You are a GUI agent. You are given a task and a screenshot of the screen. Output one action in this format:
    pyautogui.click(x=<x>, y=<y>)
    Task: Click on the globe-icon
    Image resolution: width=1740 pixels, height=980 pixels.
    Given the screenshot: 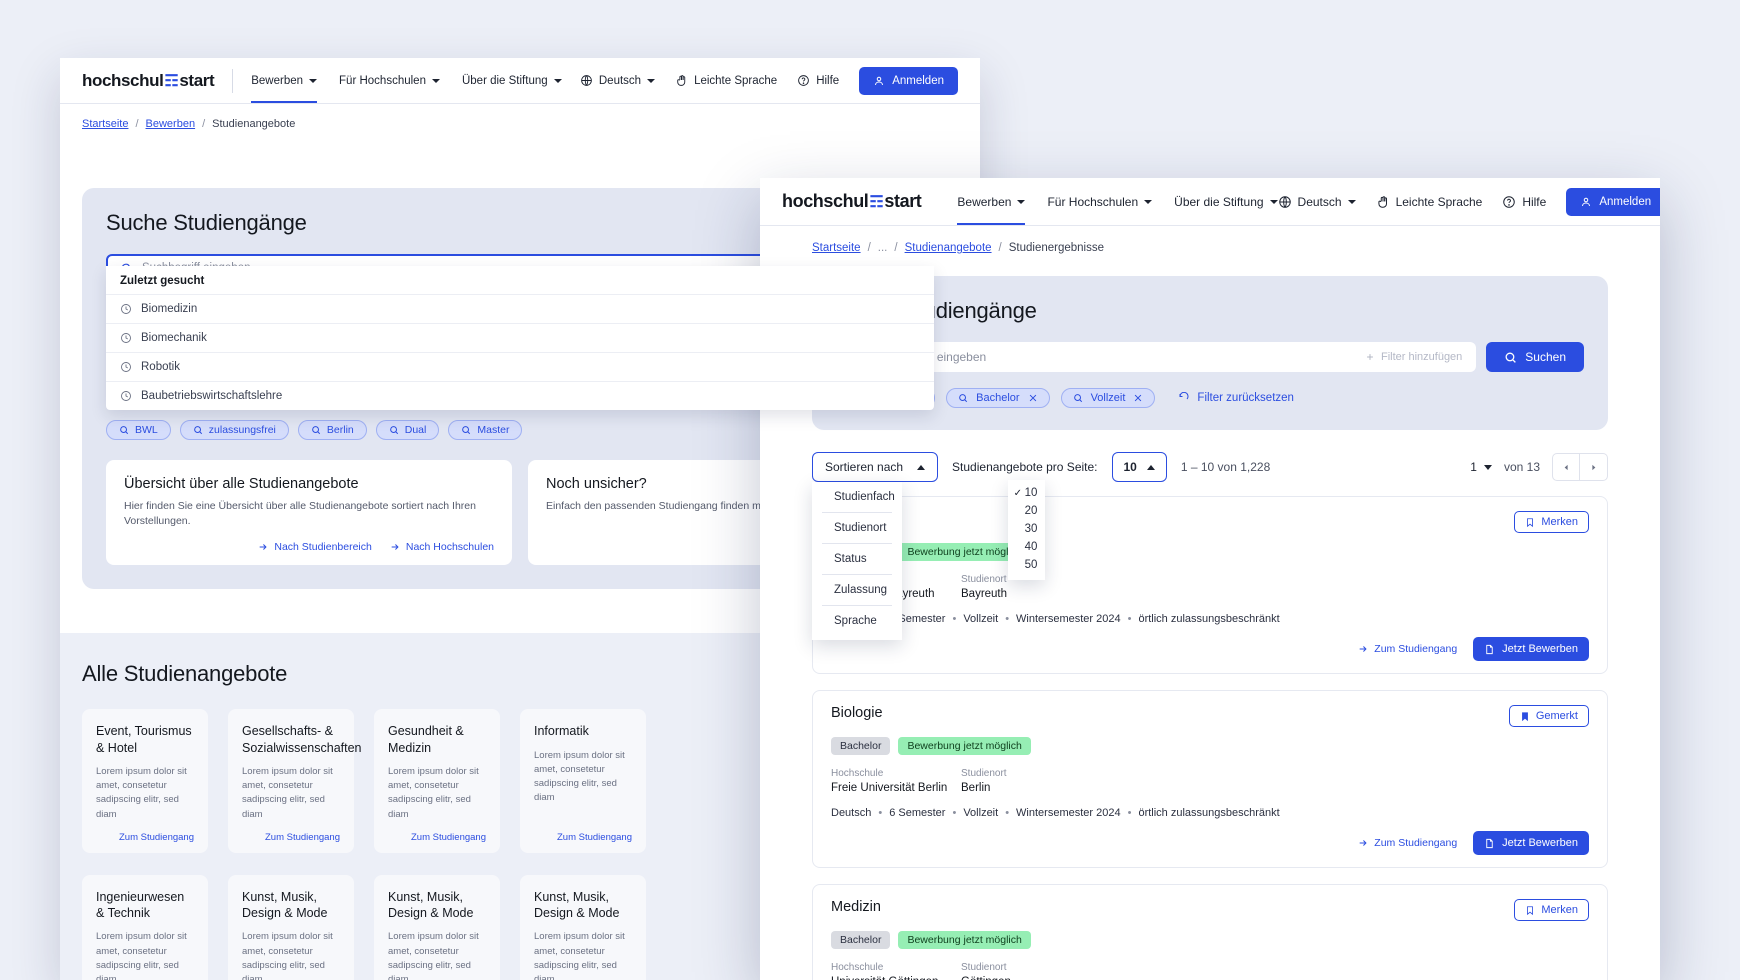 What is the action you would take?
    pyautogui.click(x=1284, y=201)
    